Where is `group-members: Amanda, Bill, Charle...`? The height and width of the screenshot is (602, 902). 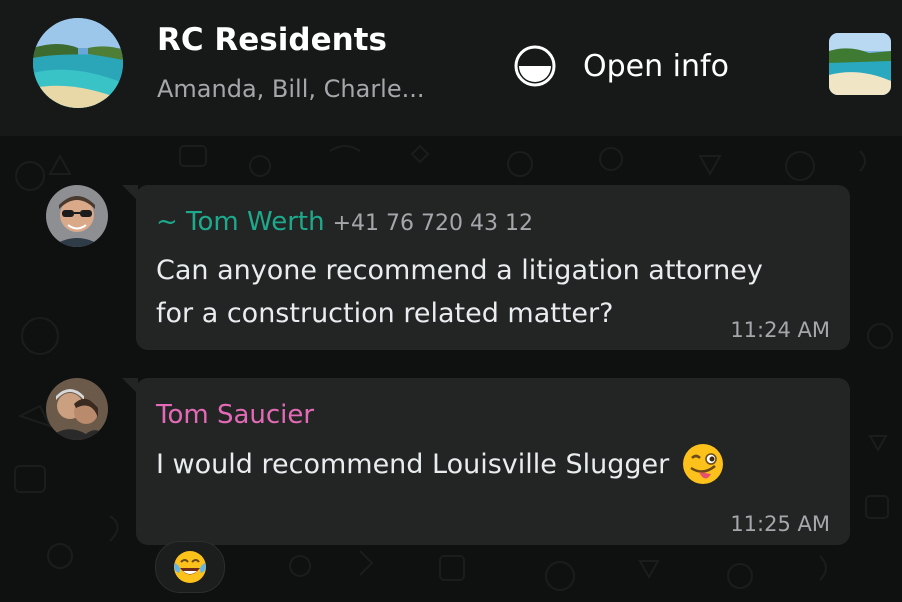
group-members: Amanda, Bill, Charle... is located at coordinates (291, 89).